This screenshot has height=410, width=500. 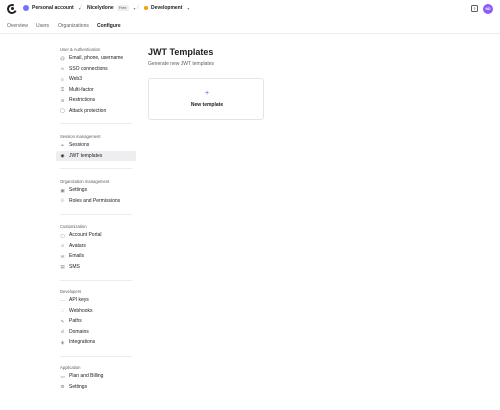 What do you see at coordinates (62, 321) in the screenshot?
I see `paths-icon: ✎` at bounding box center [62, 321].